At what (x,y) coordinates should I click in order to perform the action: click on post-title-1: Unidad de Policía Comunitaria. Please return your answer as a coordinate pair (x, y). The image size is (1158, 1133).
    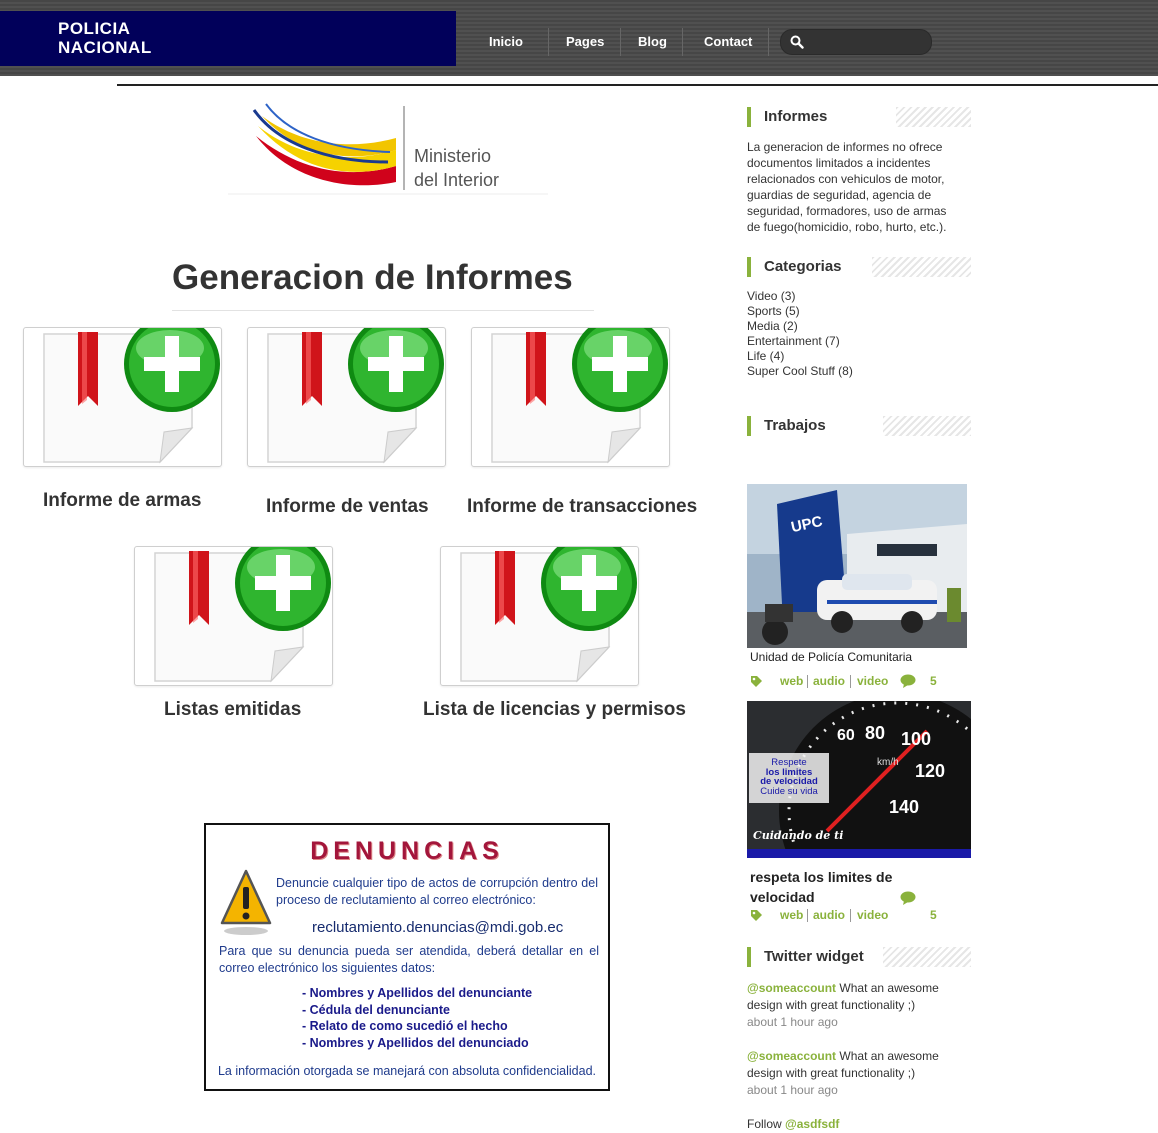
    Looking at the image, I should click on (831, 657).